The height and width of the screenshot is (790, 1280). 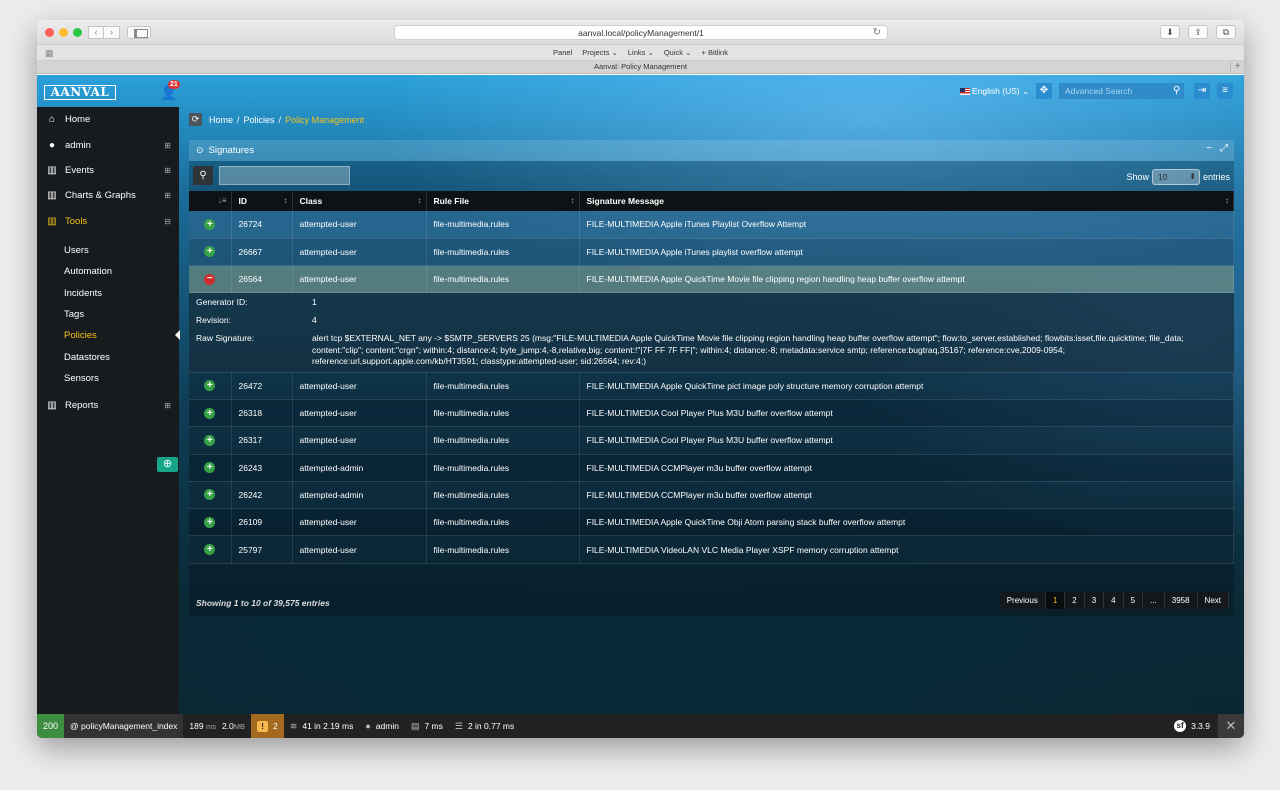 What do you see at coordinates (210, 201) in the screenshot?
I see `column-header-control: ↓≡` at bounding box center [210, 201].